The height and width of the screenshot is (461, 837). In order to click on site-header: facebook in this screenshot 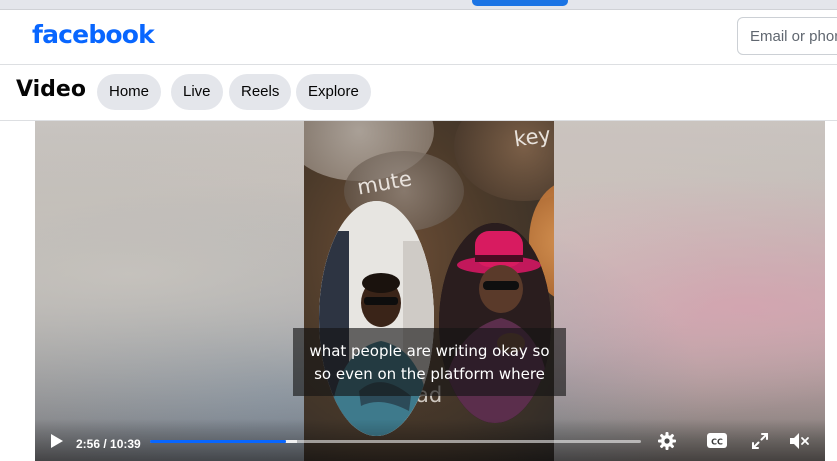, I will do `click(418, 37)`.